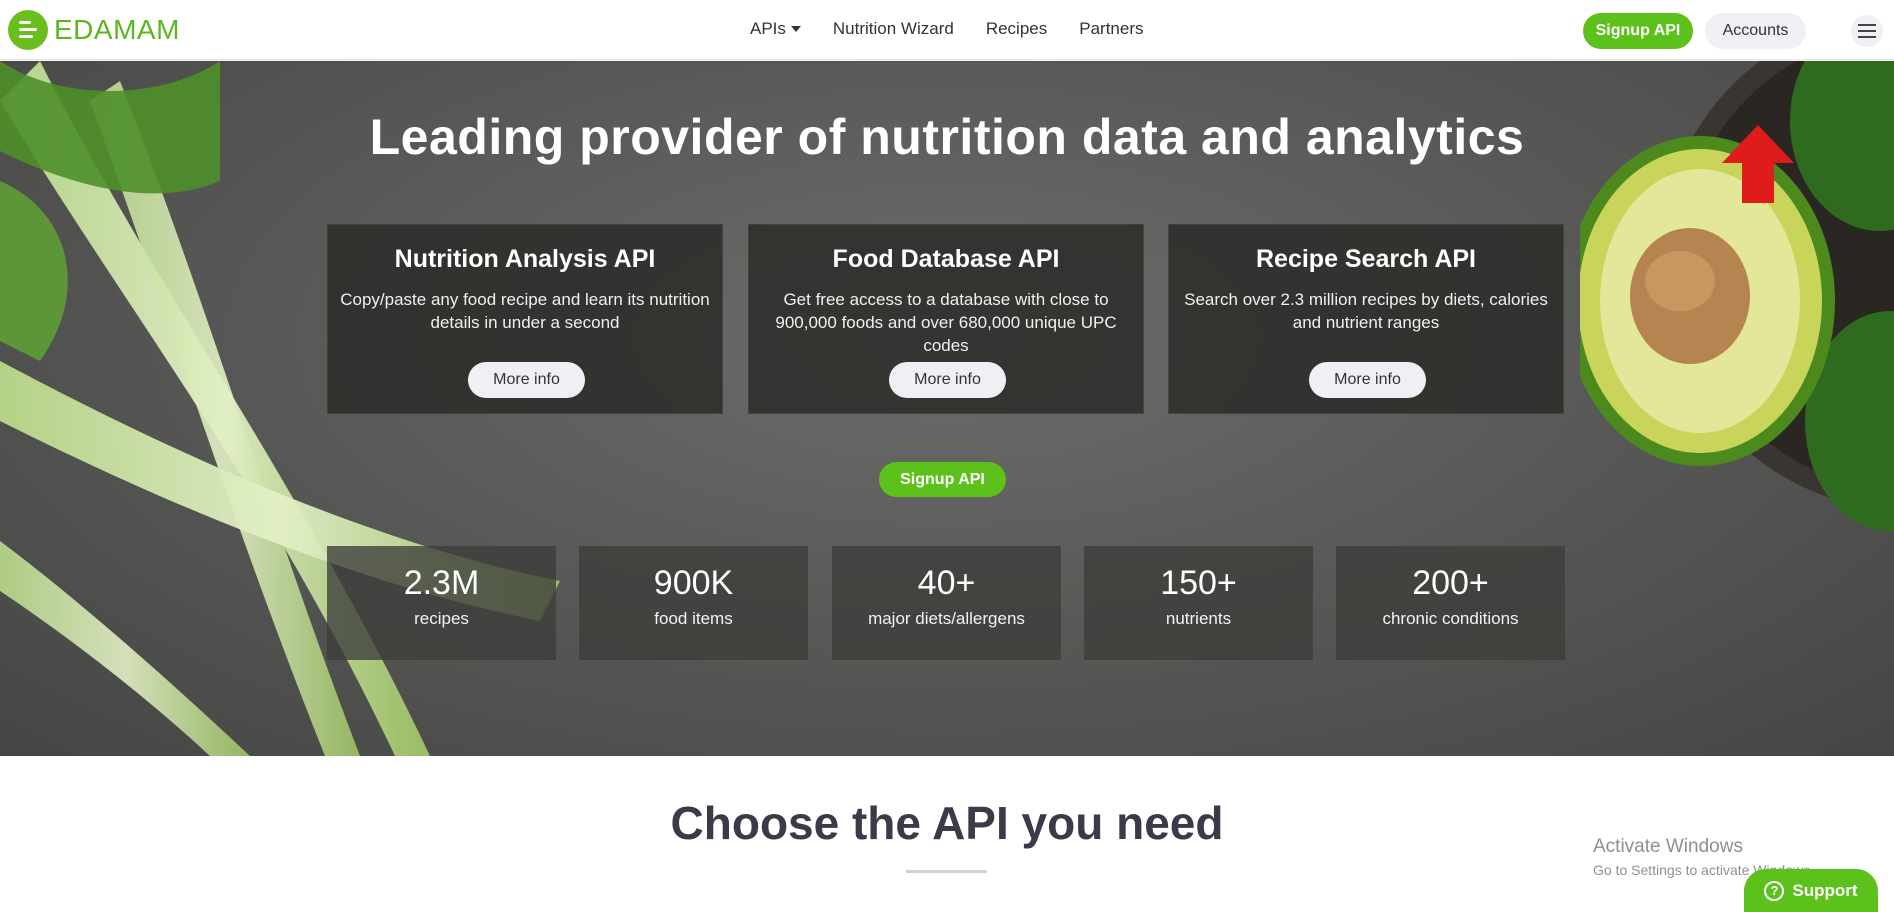 This screenshot has width=1894, height=912. What do you see at coordinates (946, 618) in the screenshot?
I see `stat-label: major diets/allergens` at bounding box center [946, 618].